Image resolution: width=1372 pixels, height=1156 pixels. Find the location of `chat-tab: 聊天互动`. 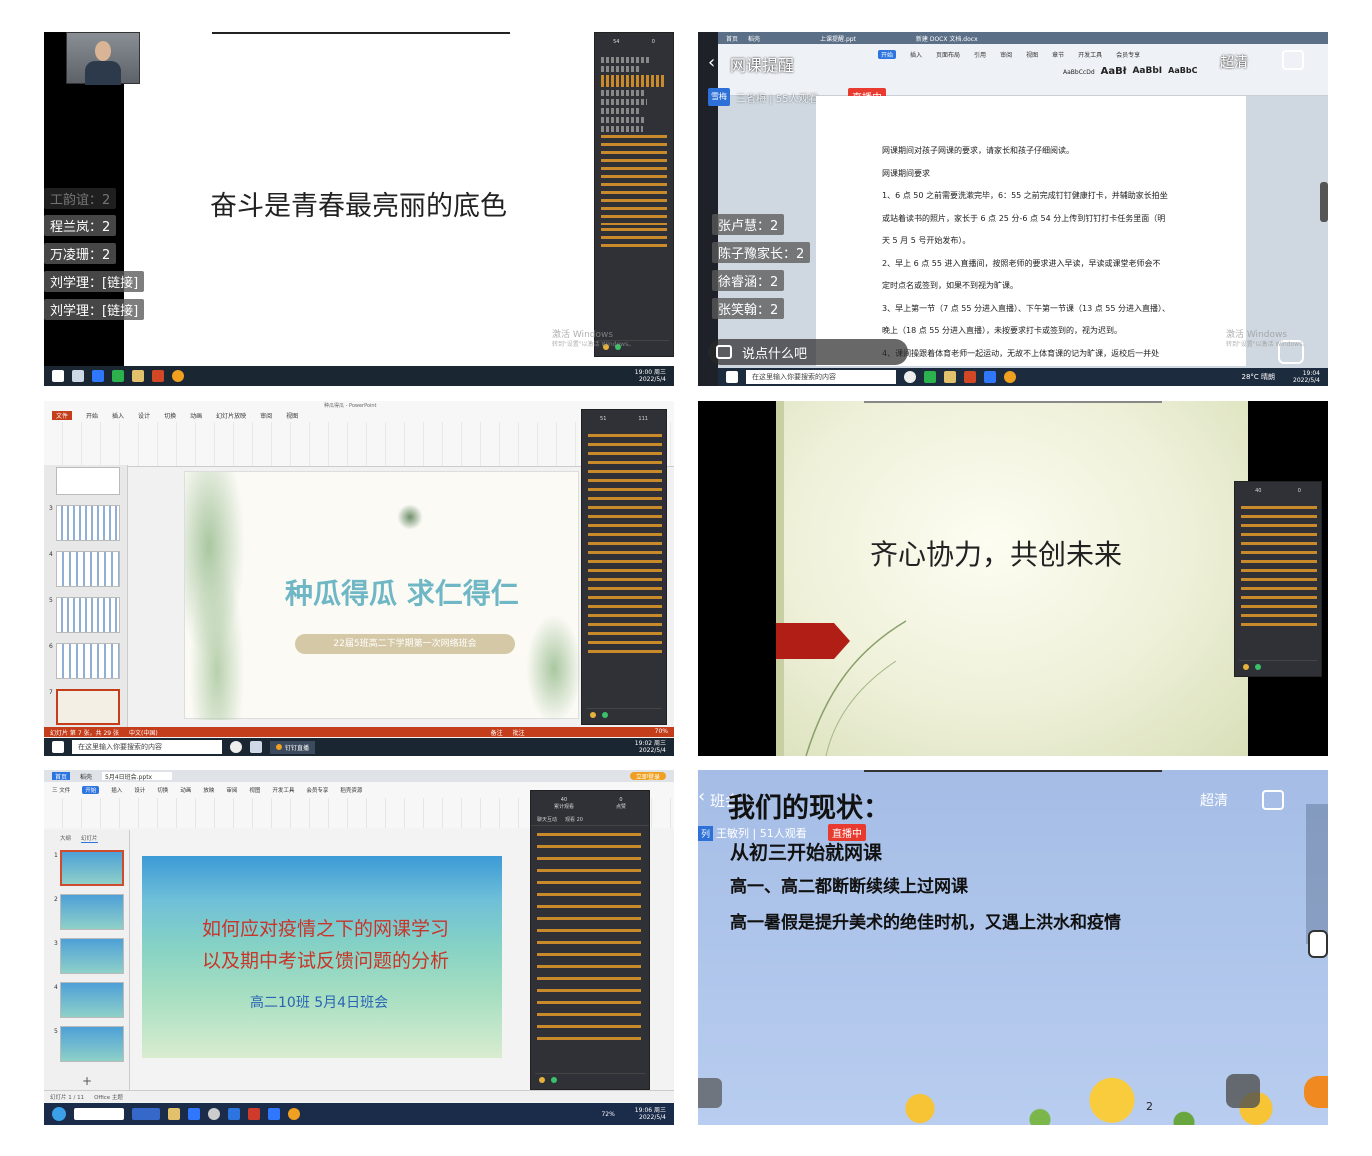

chat-tab: 聊天互动 is located at coordinates (547, 819).